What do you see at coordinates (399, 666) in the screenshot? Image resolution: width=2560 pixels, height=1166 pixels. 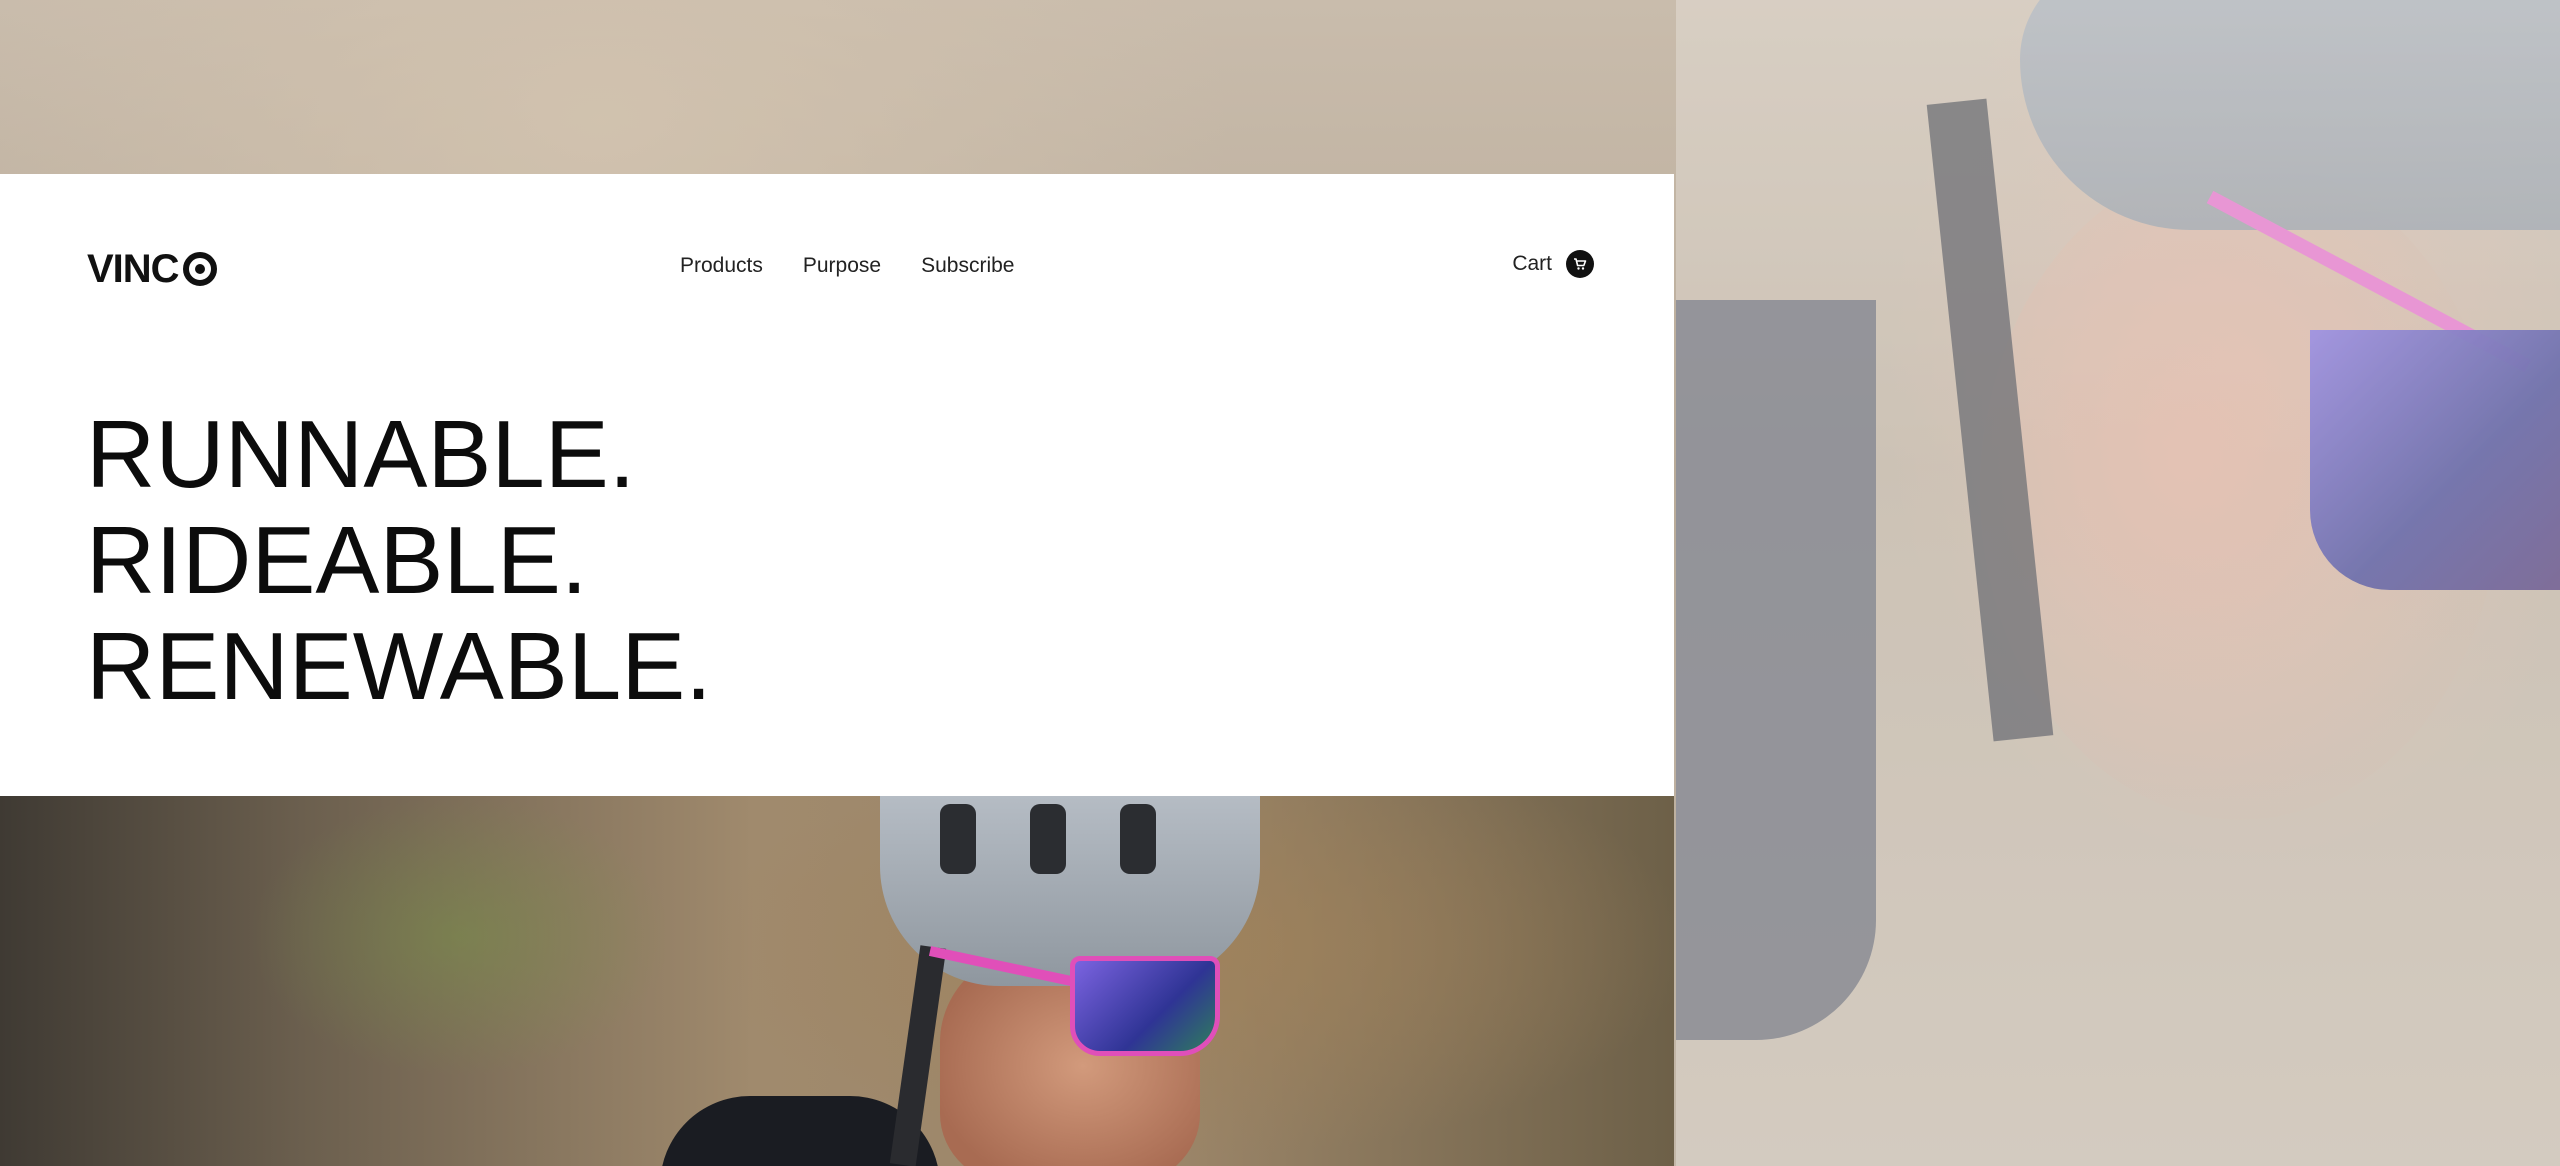 I see `headline-line-3: RENEWABLE.` at bounding box center [399, 666].